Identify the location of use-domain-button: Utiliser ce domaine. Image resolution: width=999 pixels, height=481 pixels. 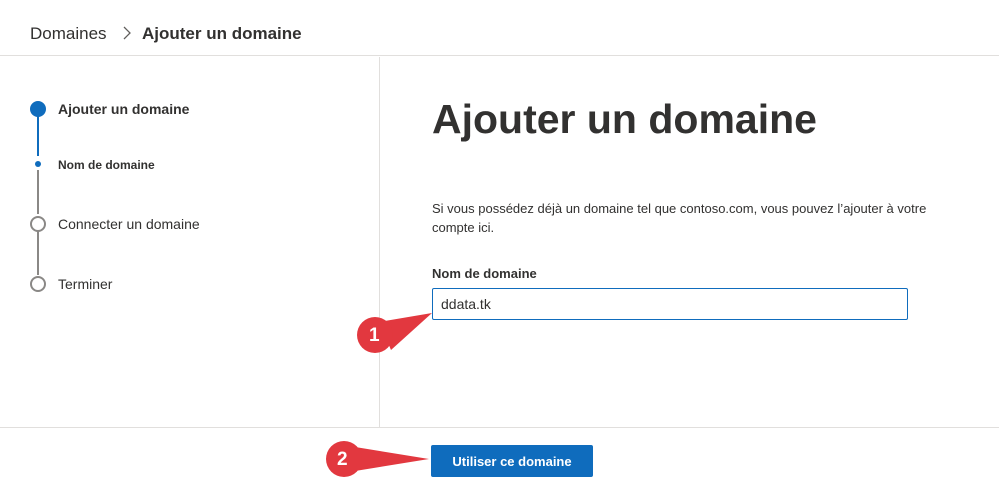
(512, 461).